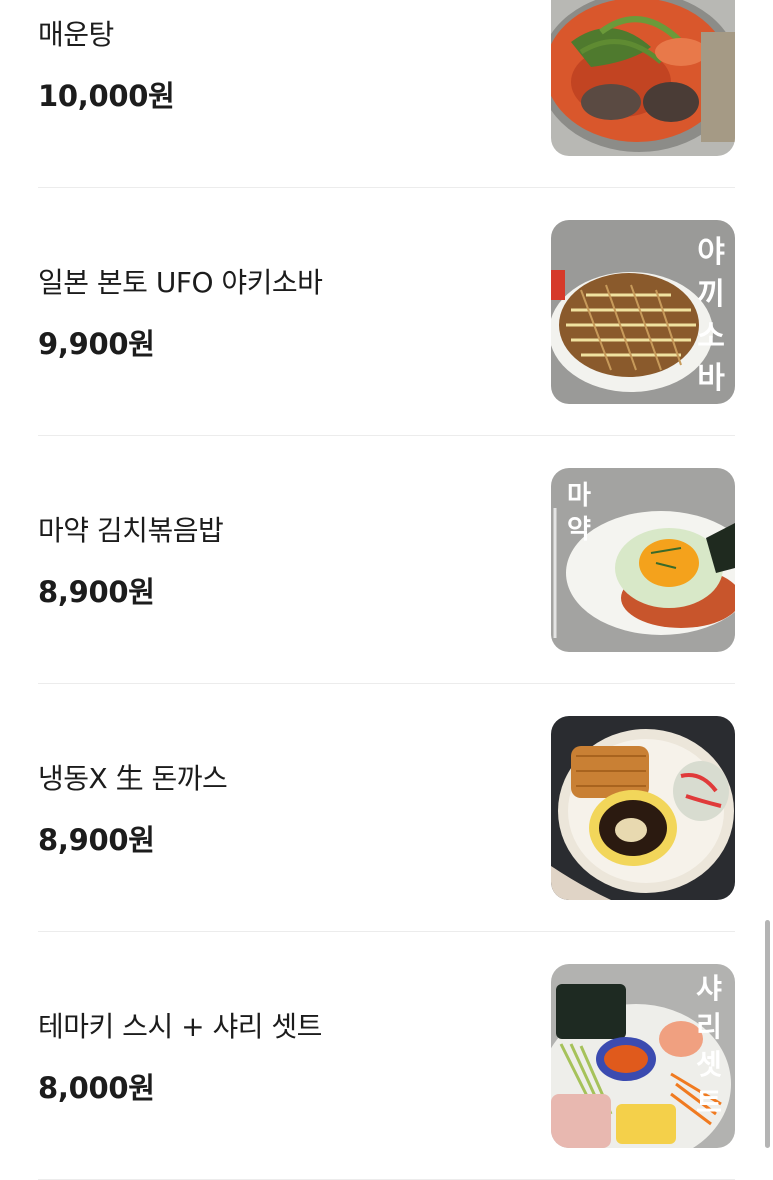  What do you see at coordinates (643, 311) in the screenshot?
I see `yakisoba-photo: 야 끼 소 바` at bounding box center [643, 311].